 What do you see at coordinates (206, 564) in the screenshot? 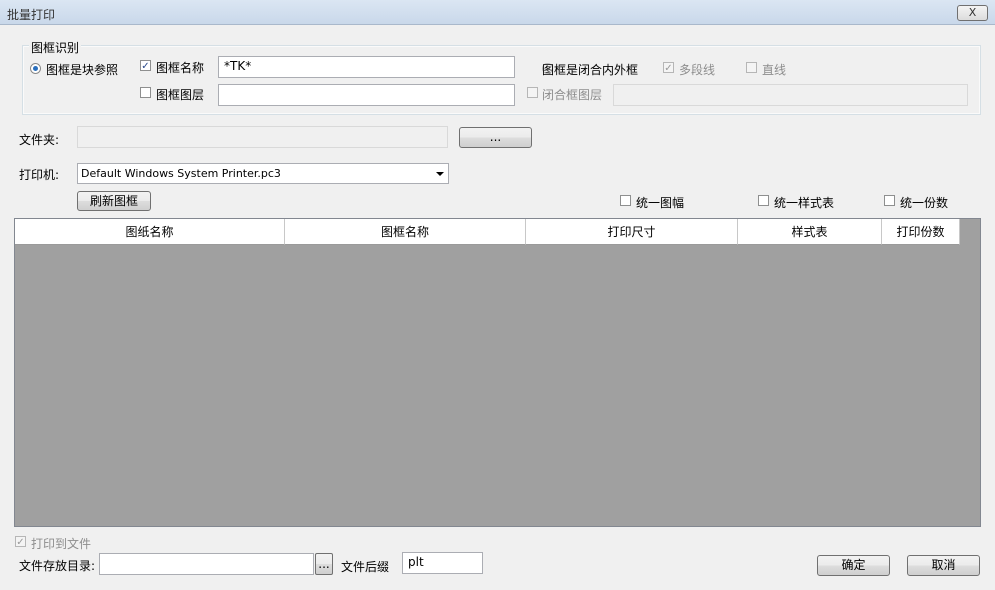
I see `output-dir-input` at bounding box center [206, 564].